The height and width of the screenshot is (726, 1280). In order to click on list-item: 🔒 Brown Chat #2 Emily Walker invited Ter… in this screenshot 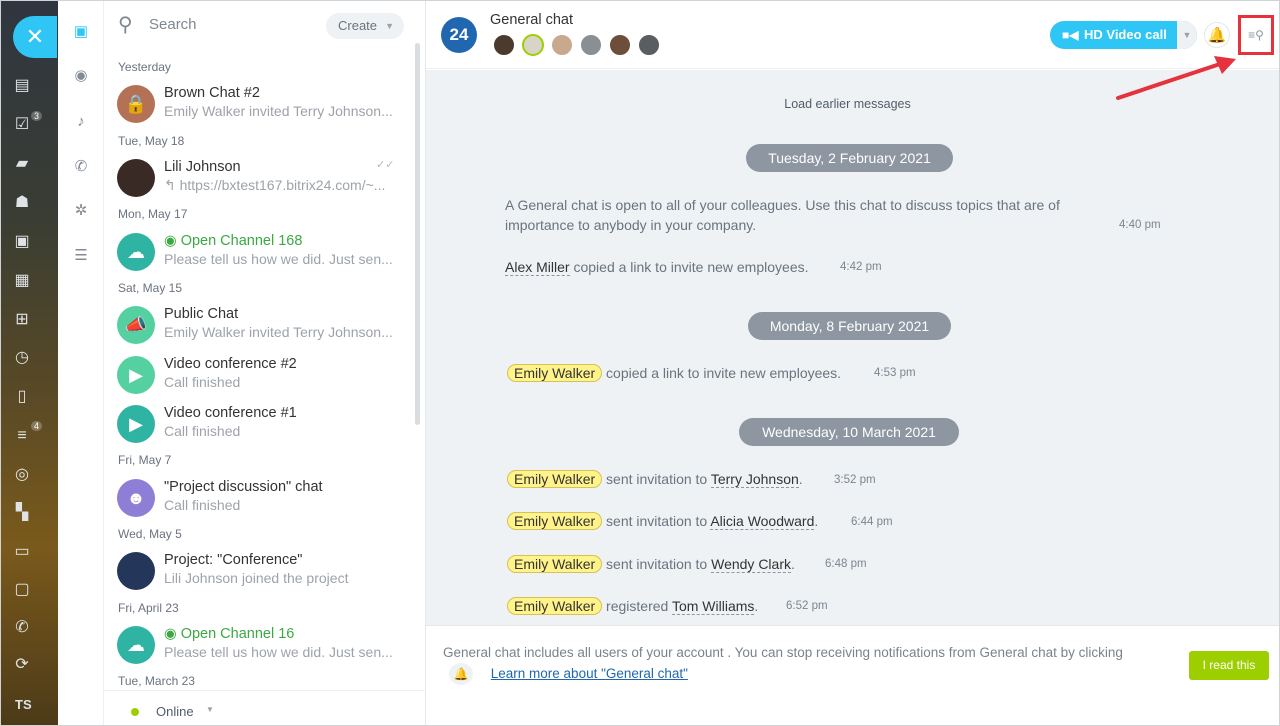, I will do `click(260, 104)`.